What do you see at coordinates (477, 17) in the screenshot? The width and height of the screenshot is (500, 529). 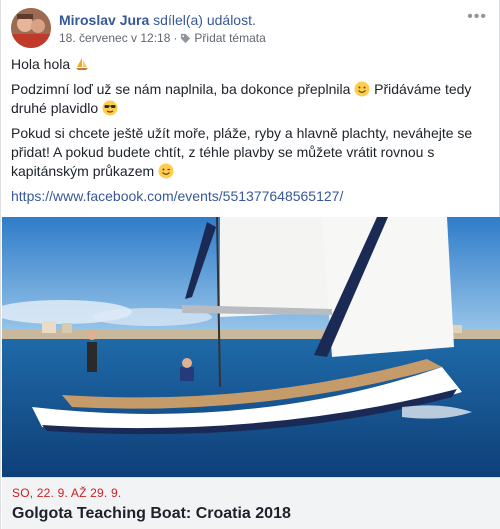 I see `more-dots-icon: •••` at bounding box center [477, 17].